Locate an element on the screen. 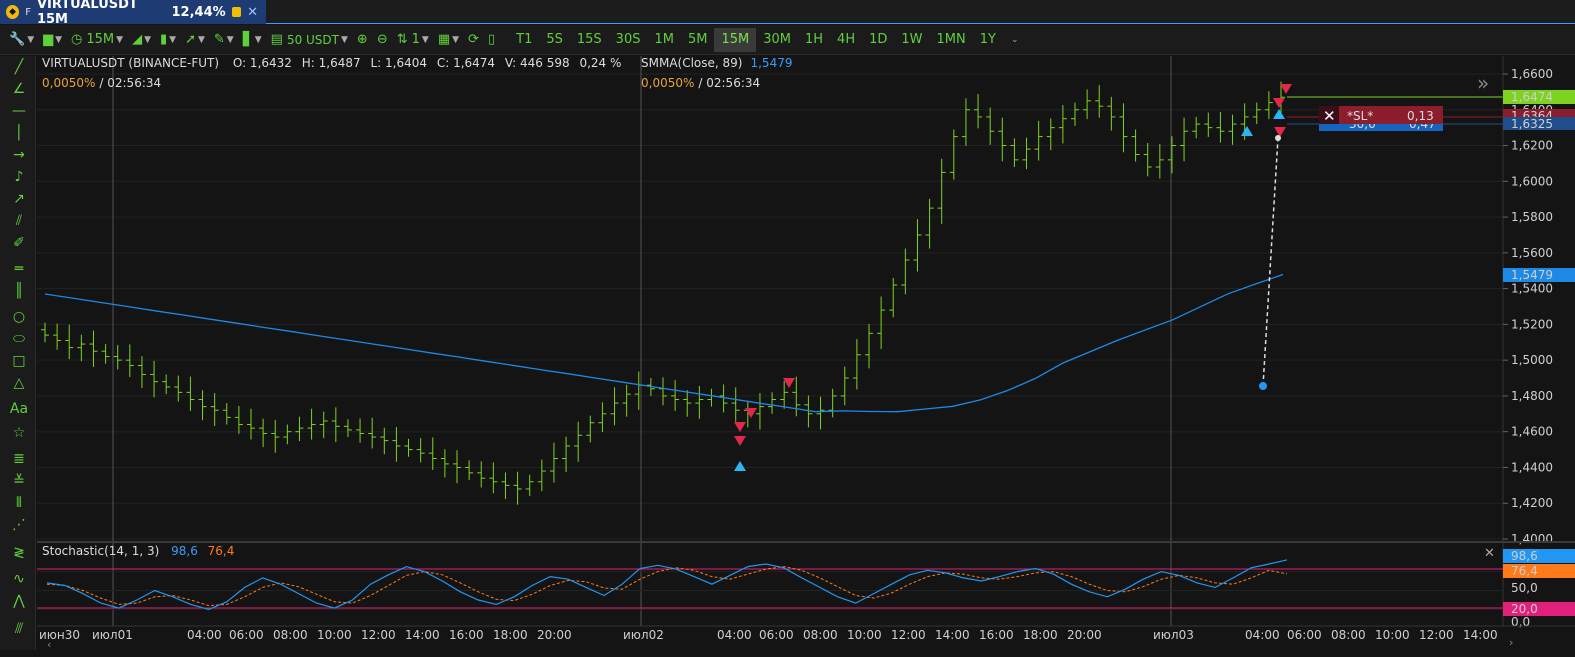  arrow-tool-icon: ↗ is located at coordinates (19, 199).